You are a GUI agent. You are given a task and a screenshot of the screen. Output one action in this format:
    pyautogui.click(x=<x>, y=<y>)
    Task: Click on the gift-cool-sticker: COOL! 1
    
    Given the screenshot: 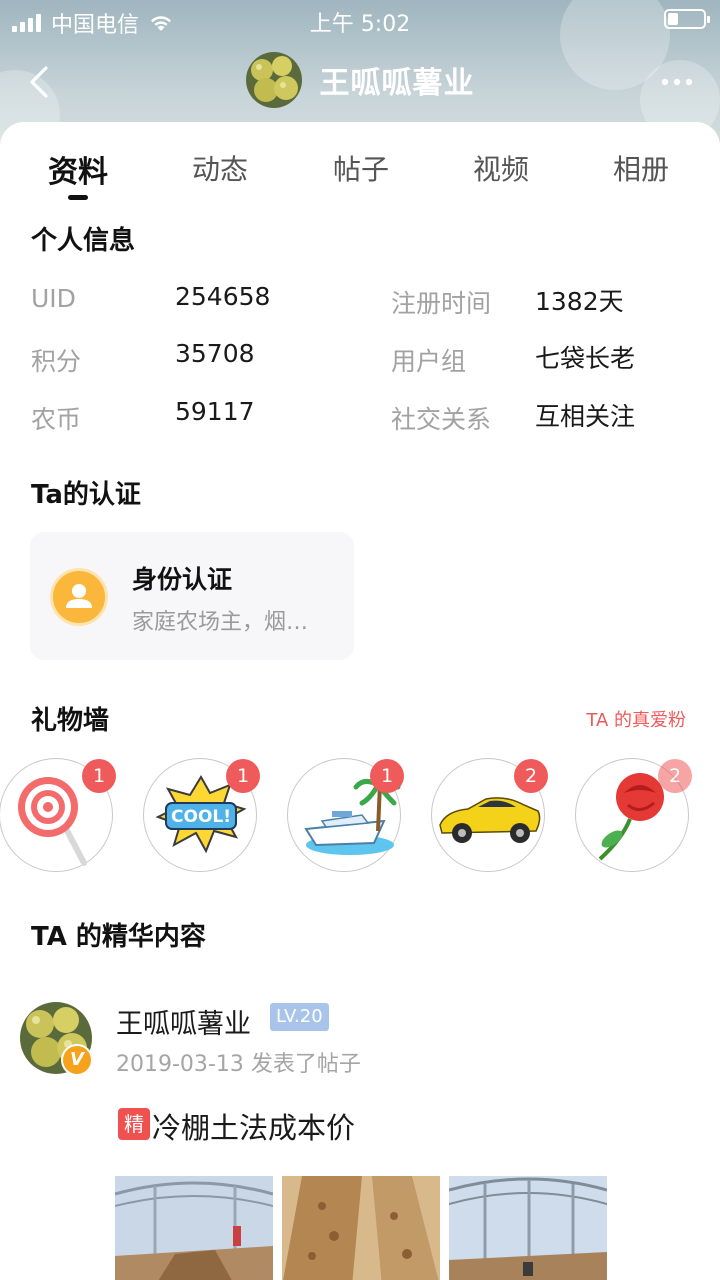 What is the action you would take?
    pyautogui.click(x=201, y=815)
    